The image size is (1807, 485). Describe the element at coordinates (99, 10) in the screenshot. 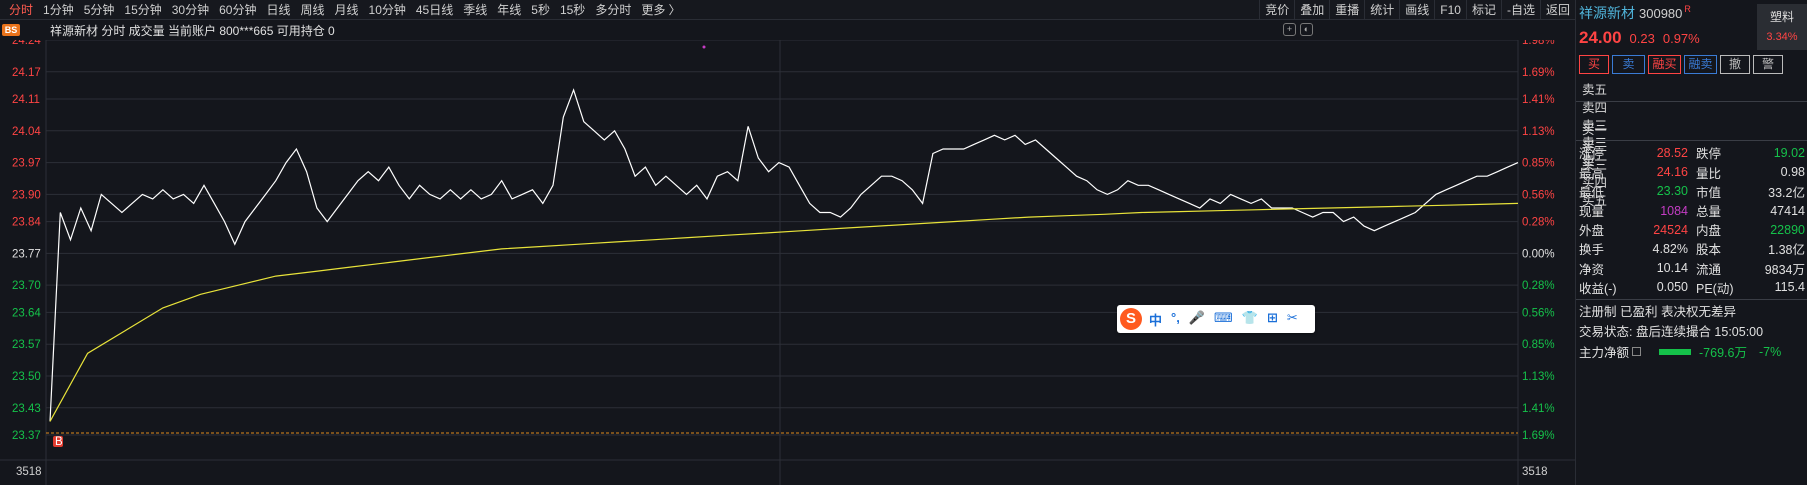

I see `tab-period-2: 5分钟` at that location.